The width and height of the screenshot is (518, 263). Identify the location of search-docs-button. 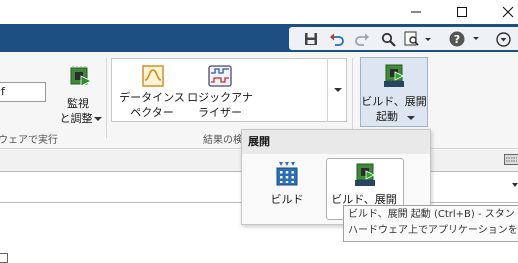
(418, 39).